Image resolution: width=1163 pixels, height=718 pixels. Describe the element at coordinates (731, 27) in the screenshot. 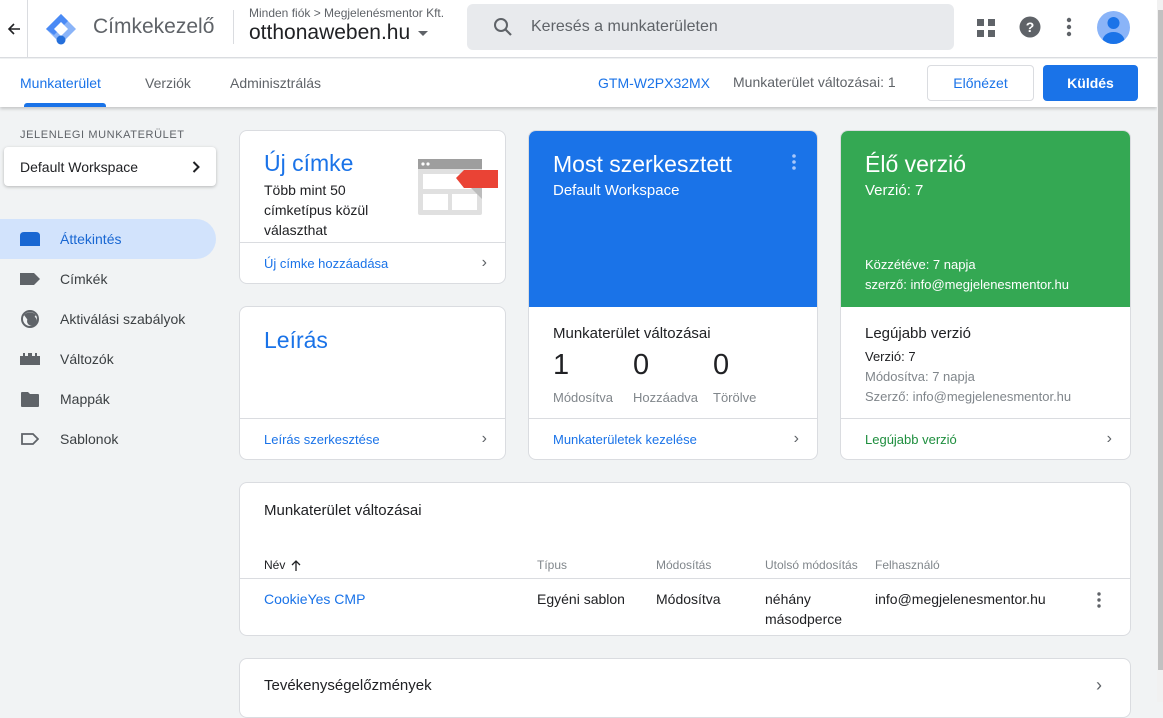

I see `search-input` at that location.